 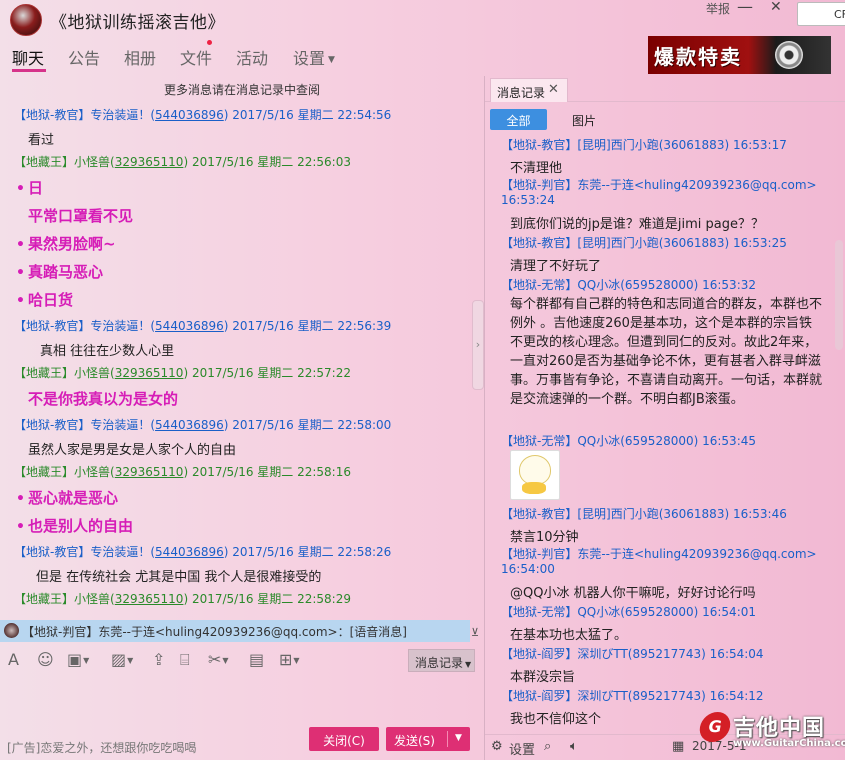 I want to click on record-scrollbar, so click(x=839, y=295).